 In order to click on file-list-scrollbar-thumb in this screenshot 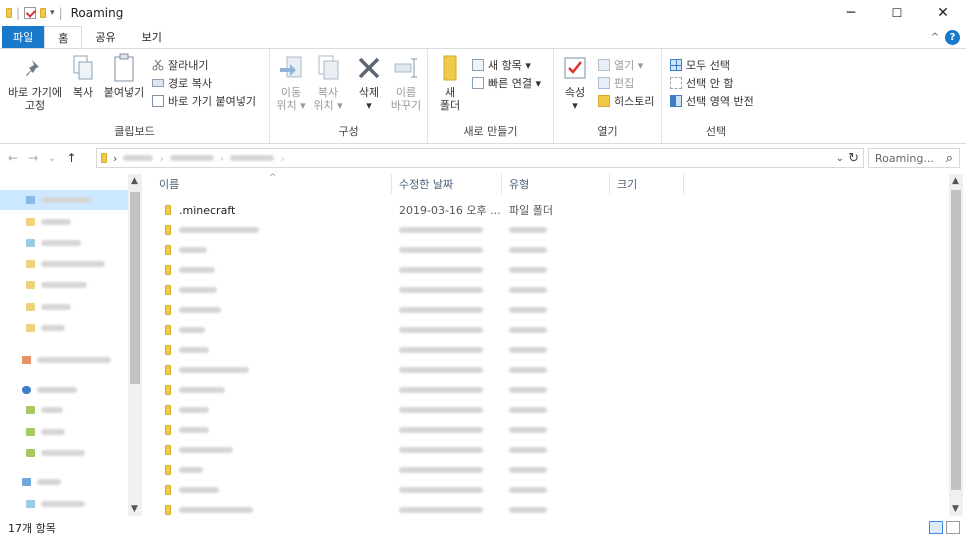, I will do `click(956, 340)`.